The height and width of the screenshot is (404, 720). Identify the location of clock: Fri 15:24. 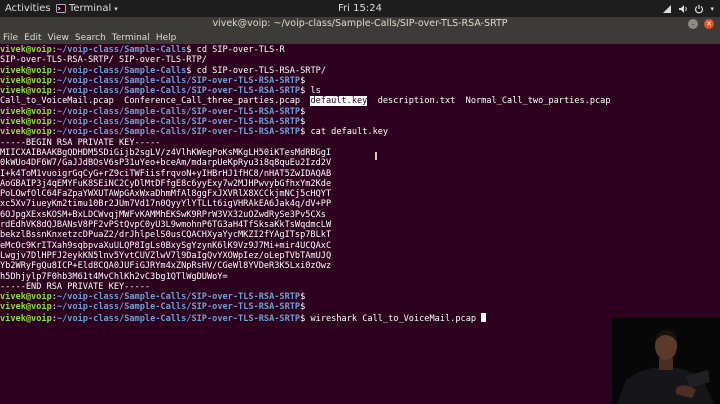
(360, 8).